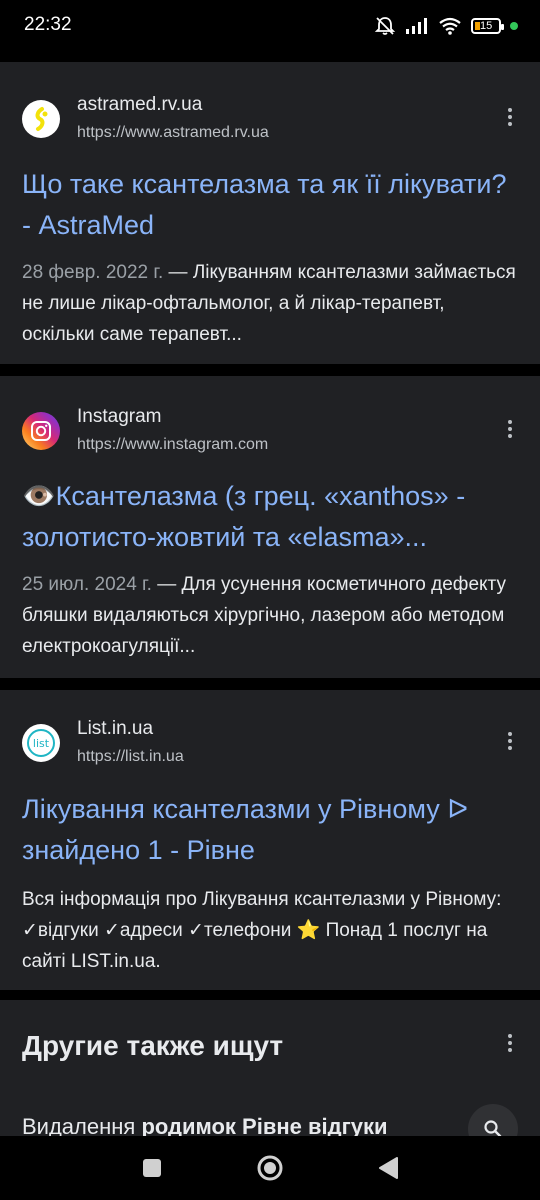 The height and width of the screenshot is (1200, 540). I want to click on status-bar: 22:32 15, so click(270, 26).